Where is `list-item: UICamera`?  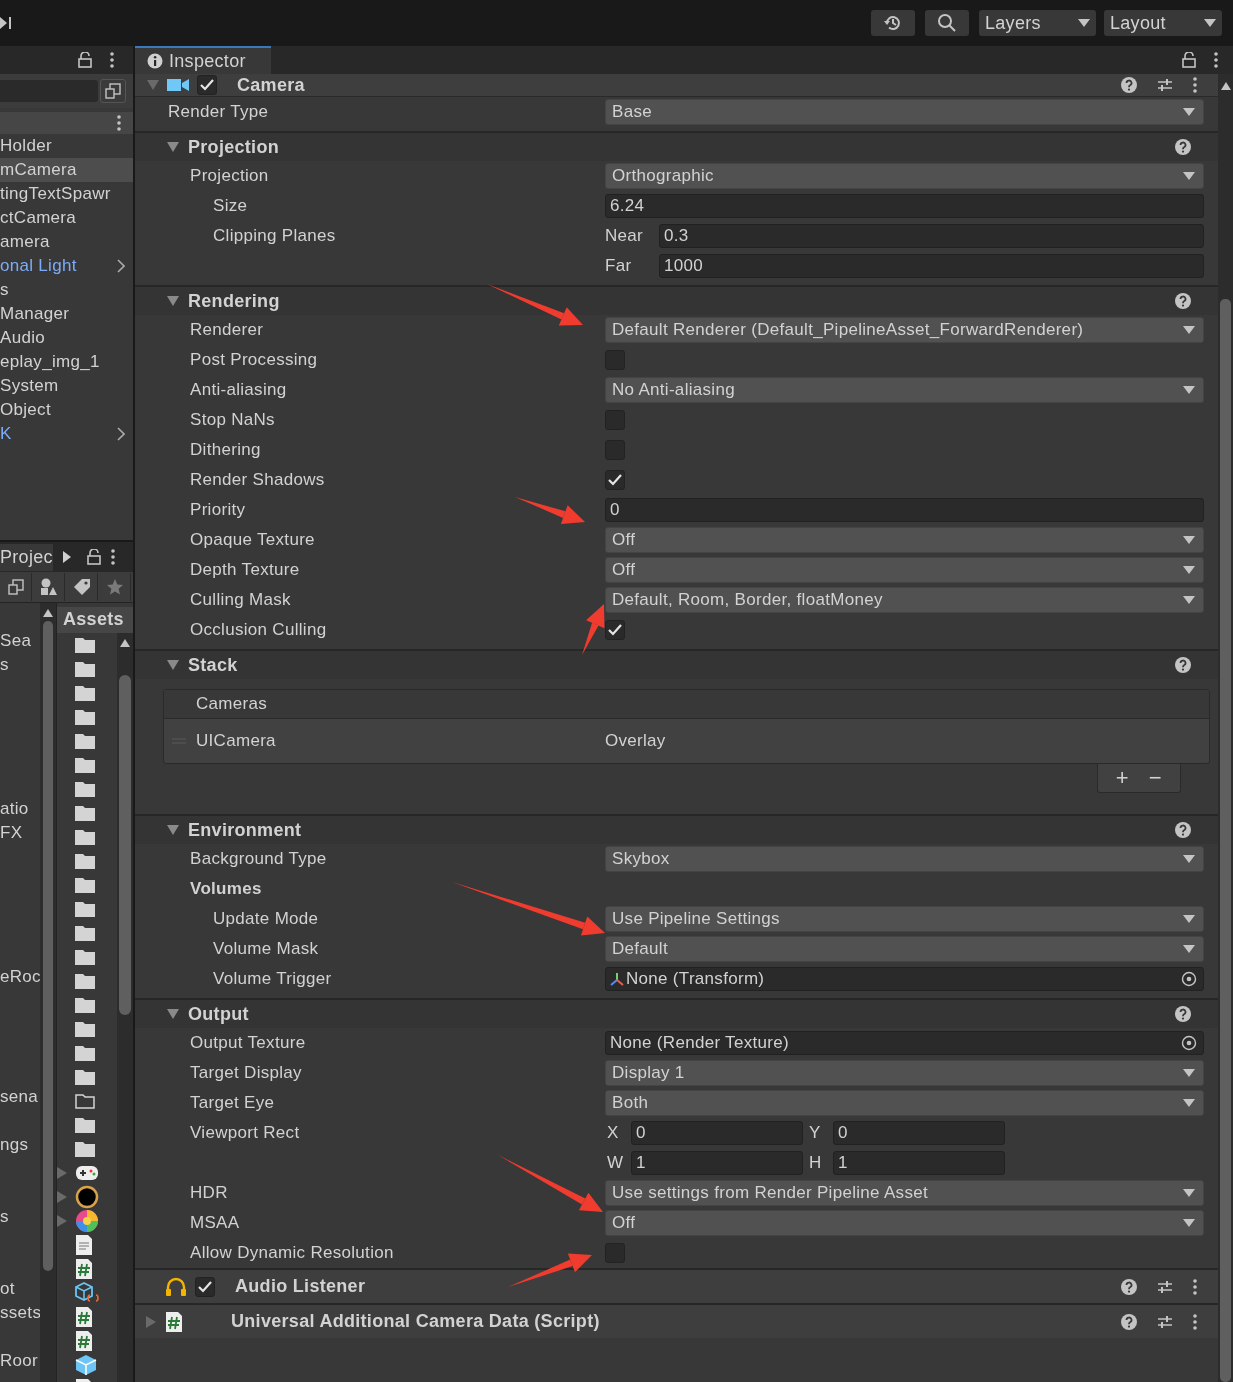 list-item: UICamera is located at coordinates (400, 741).